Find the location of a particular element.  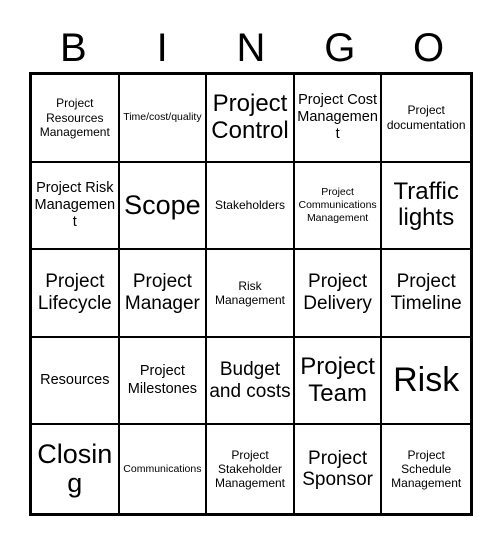

bingo-cell-r4c4: Project Team is located at coordinates (338, 381).